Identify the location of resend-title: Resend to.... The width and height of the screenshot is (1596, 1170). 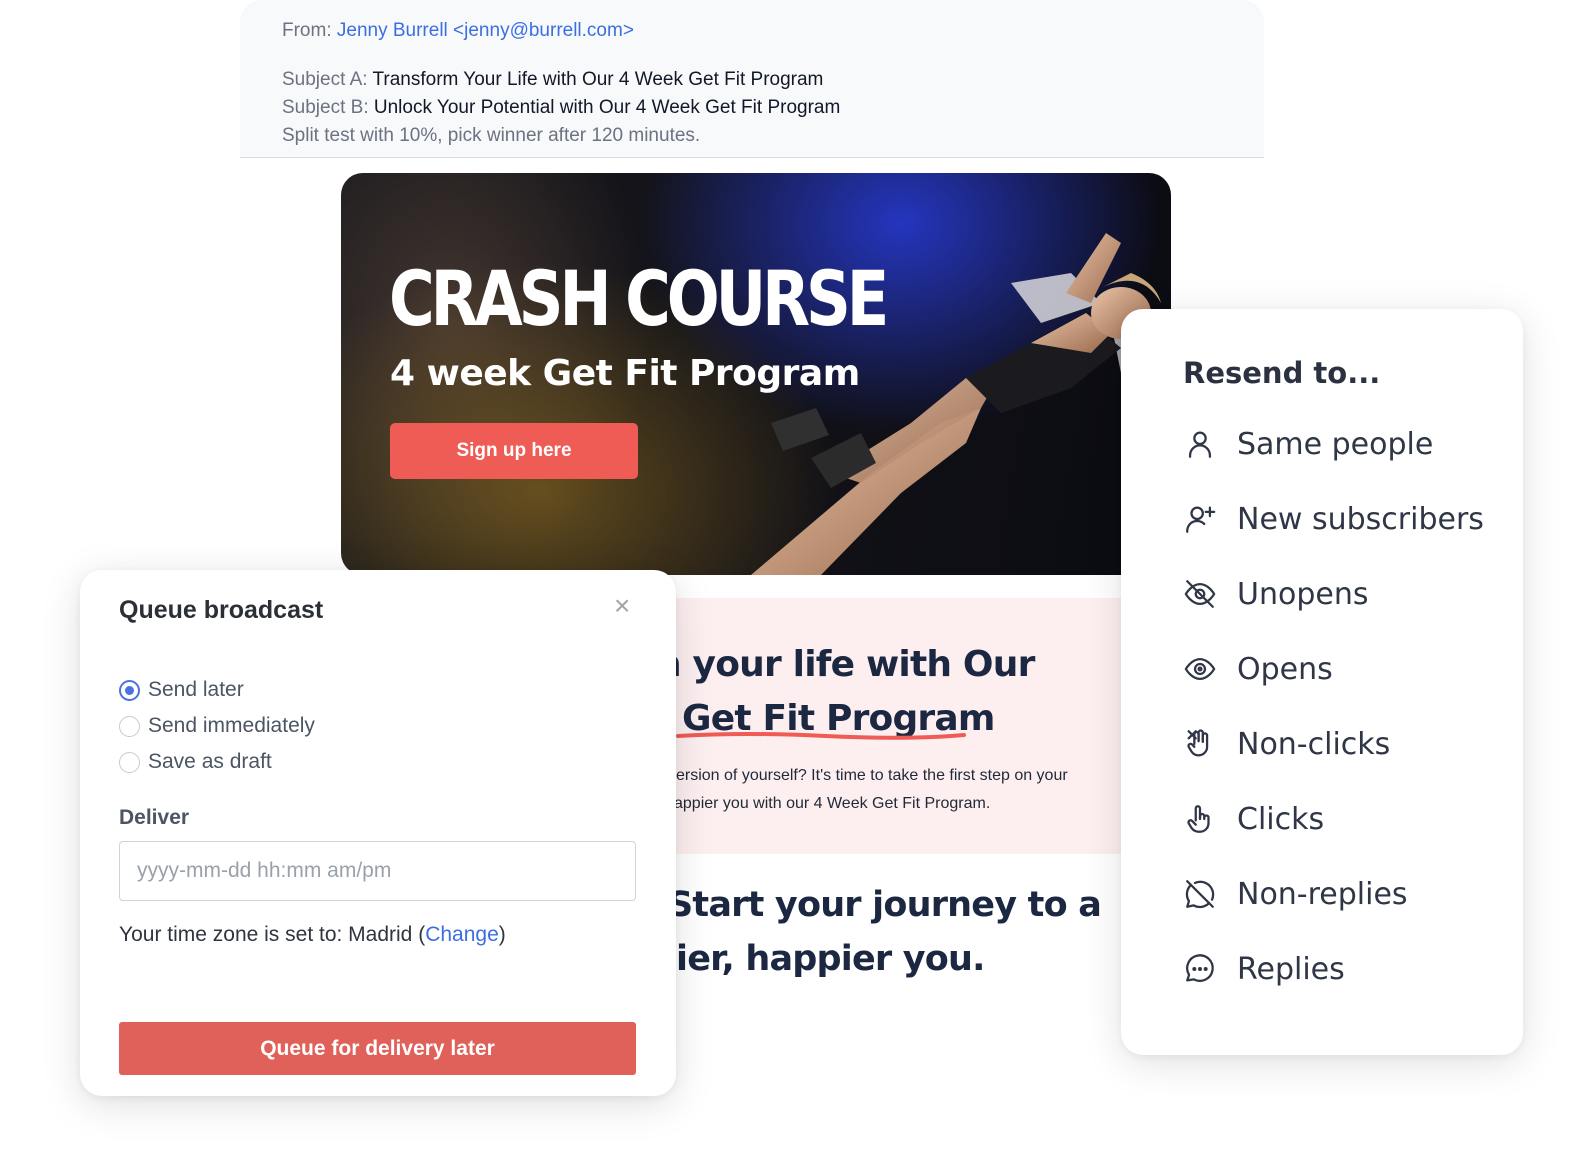
(1282, 373).